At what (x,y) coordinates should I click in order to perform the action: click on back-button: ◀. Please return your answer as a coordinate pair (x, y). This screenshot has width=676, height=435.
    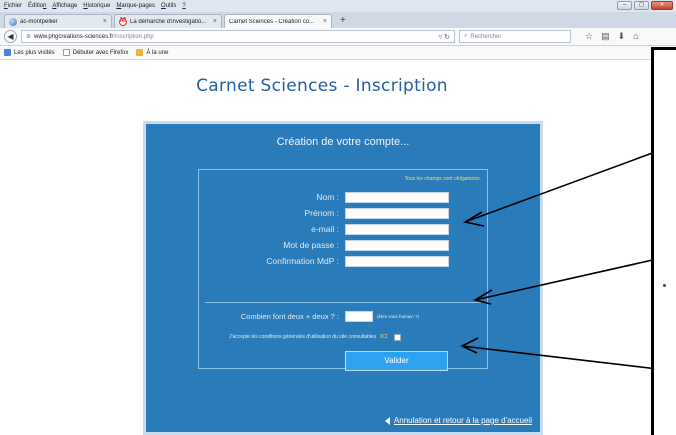
    Looking at the image, I should click on (10, 36).